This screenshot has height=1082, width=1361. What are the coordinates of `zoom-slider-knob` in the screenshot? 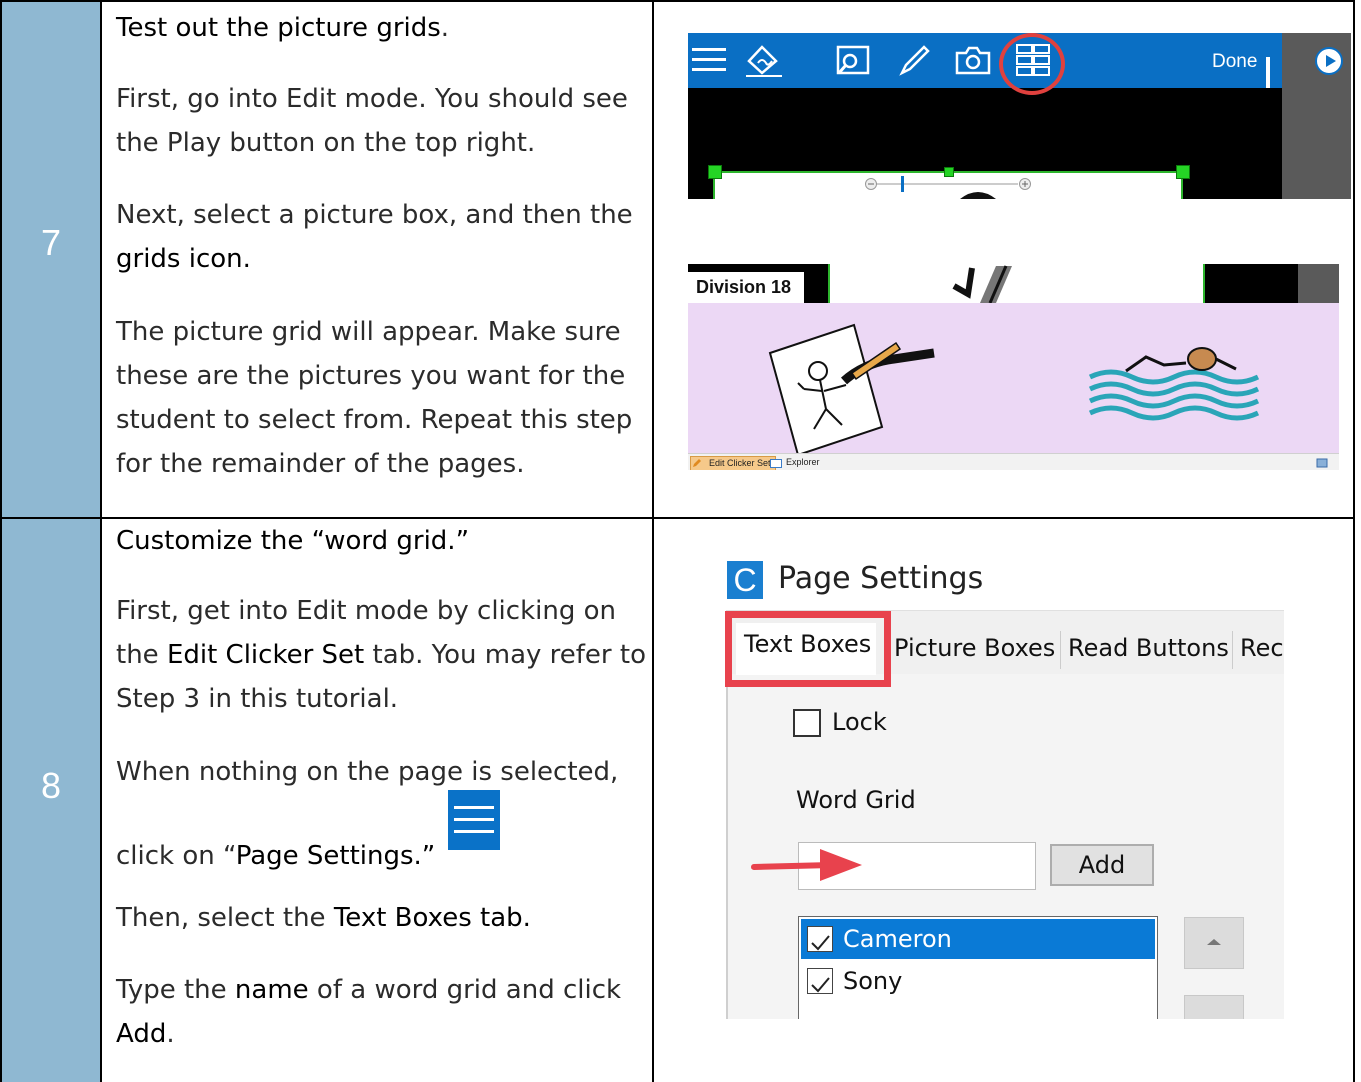 It's located at (902, 184).